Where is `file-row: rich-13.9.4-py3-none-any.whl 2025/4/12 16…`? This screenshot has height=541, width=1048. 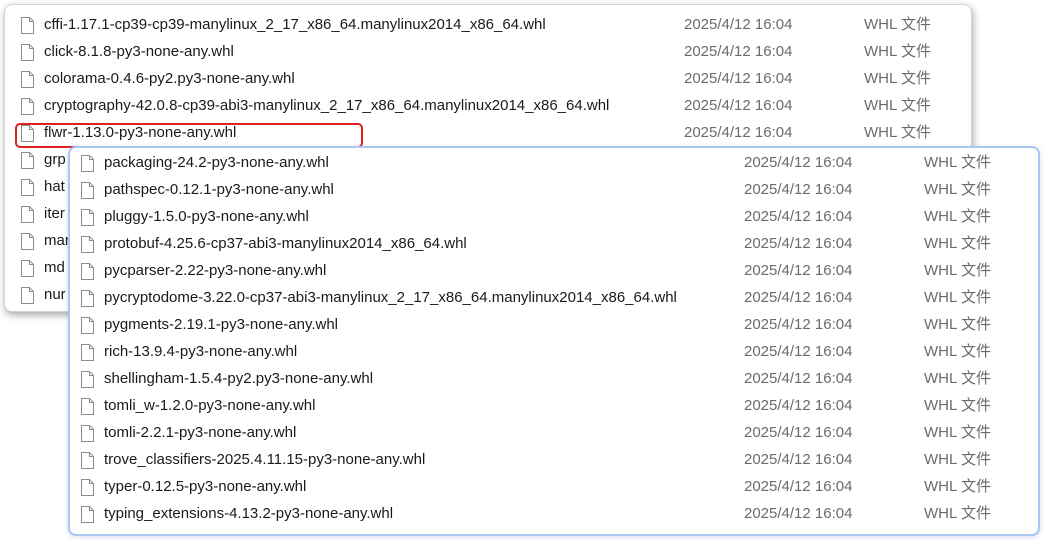 file-row: rich-13.9.4-py3-none-any.whl 2025/4/12 16… is located at coordinates (554, 351).